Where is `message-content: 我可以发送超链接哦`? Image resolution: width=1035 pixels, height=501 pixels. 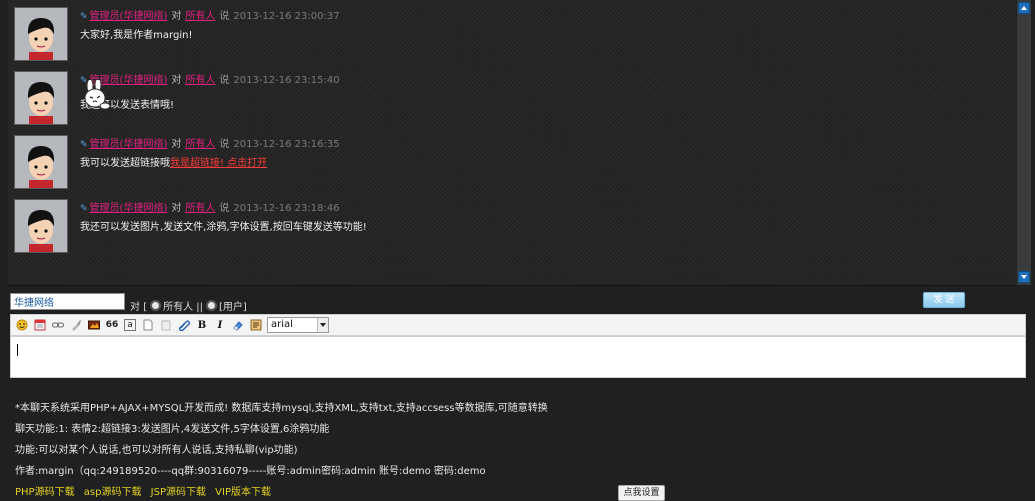 message-content: 我可以发送超链接哦 is located at coordinates (125, 163).